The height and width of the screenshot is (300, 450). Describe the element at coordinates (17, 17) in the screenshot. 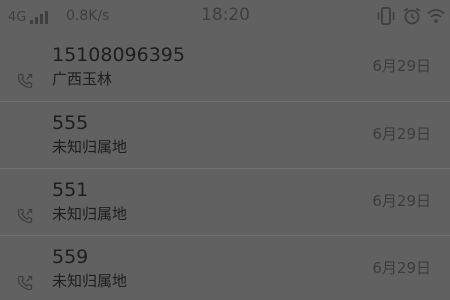

I see `network-type: 4G` at that location.